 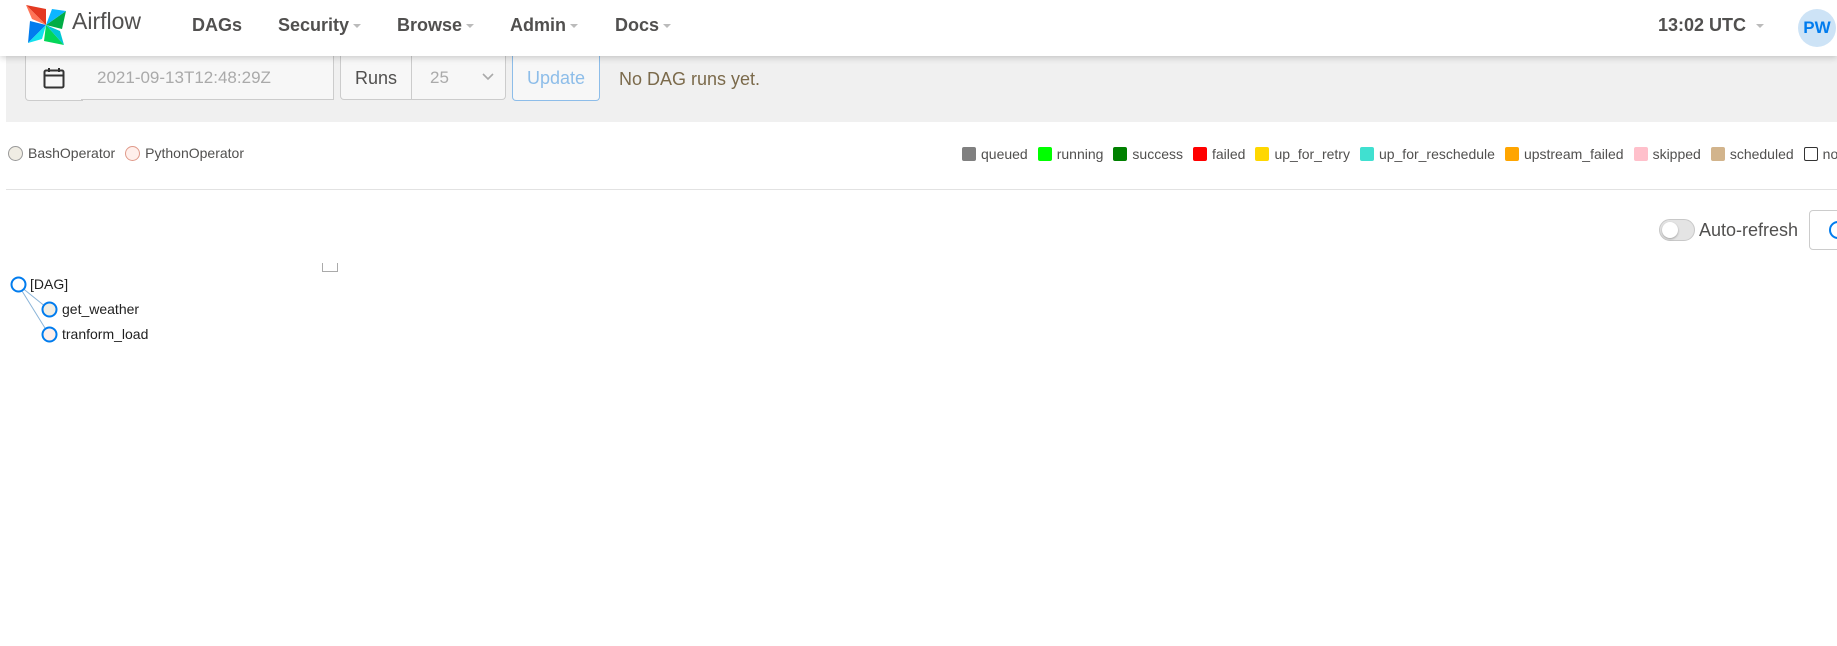 I want to click on nav-security: Security, so click(x=320, y=25).